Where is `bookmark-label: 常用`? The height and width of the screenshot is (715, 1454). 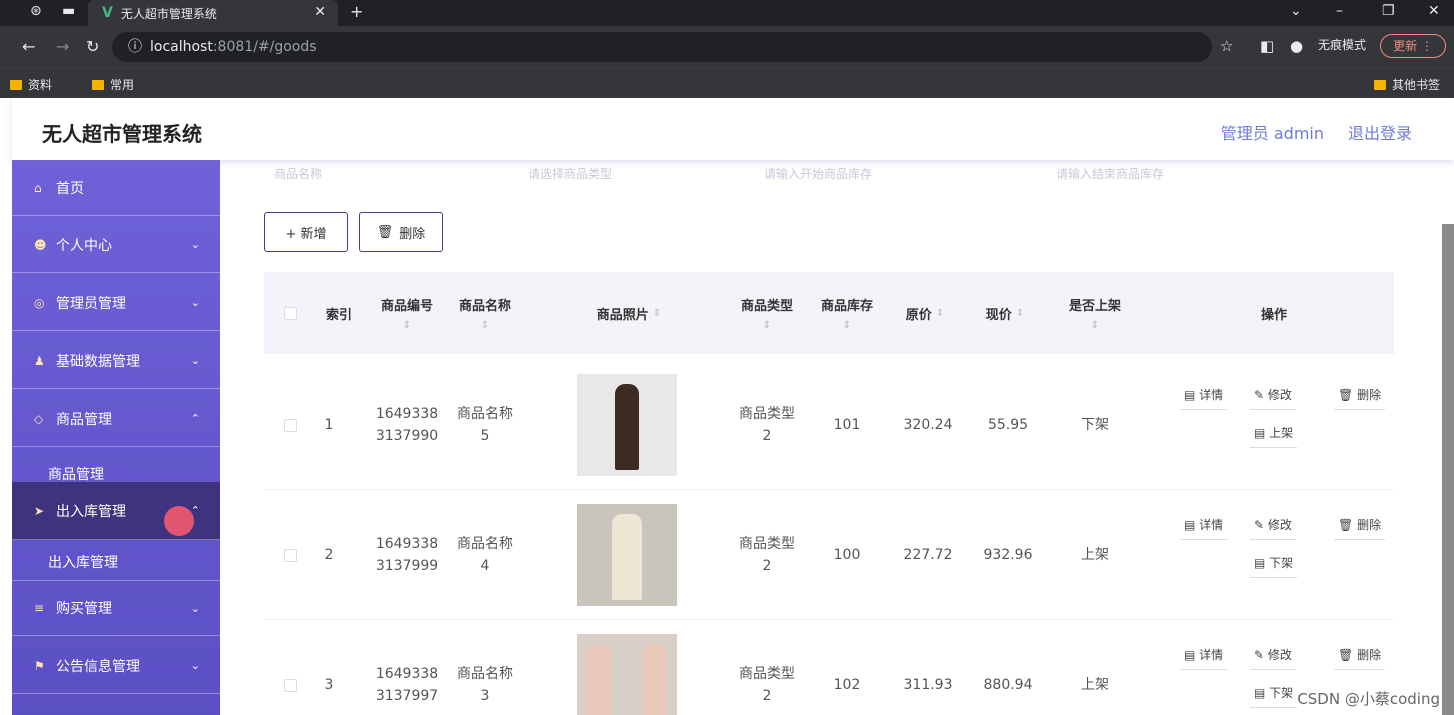 bookmark-label: 常用 is located at coordinates (122, 85).